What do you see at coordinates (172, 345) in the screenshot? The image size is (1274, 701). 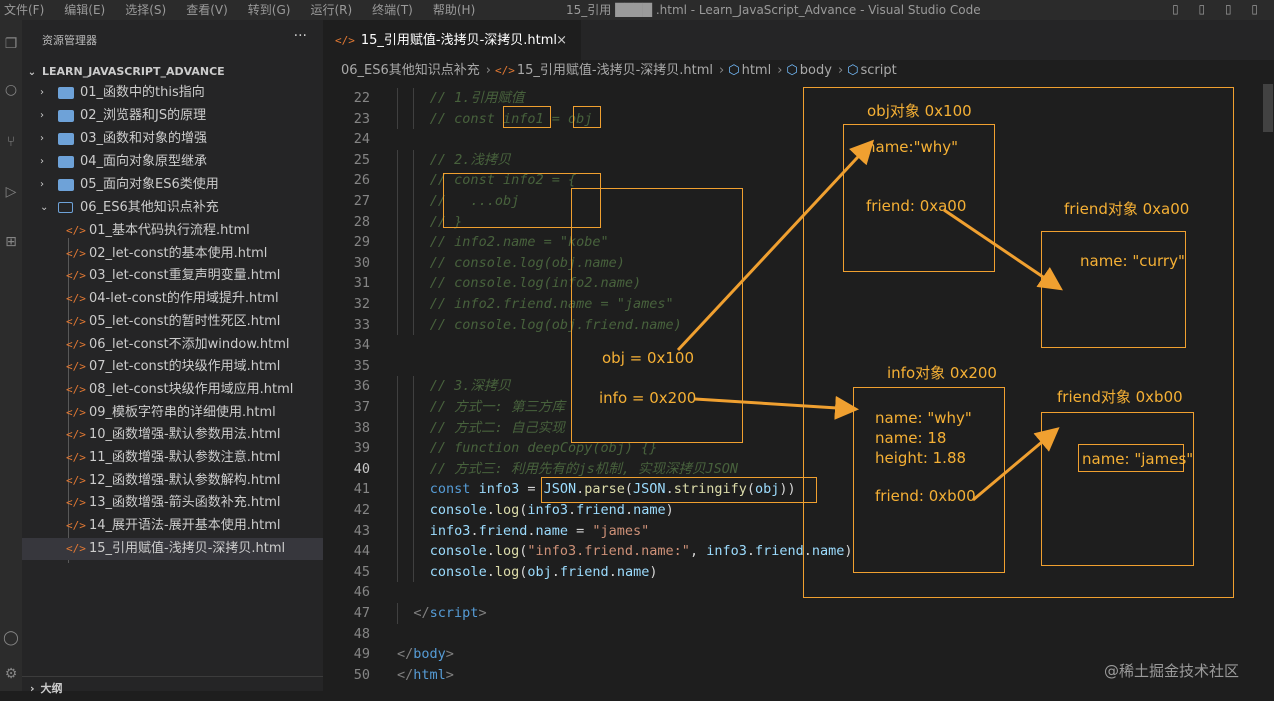 I see `file-item: </> 06_let-const不添加window.html` at bounding box center [172, 345].